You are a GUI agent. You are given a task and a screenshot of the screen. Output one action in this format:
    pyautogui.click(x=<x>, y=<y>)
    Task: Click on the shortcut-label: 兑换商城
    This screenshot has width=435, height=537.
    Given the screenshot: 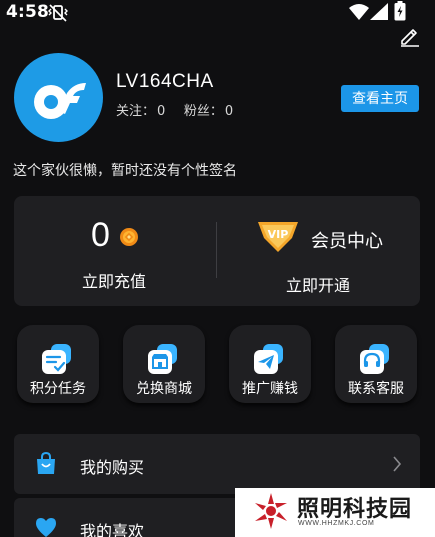 What is the action you would take?
    pyautogui.click(x=164, y=389)
    